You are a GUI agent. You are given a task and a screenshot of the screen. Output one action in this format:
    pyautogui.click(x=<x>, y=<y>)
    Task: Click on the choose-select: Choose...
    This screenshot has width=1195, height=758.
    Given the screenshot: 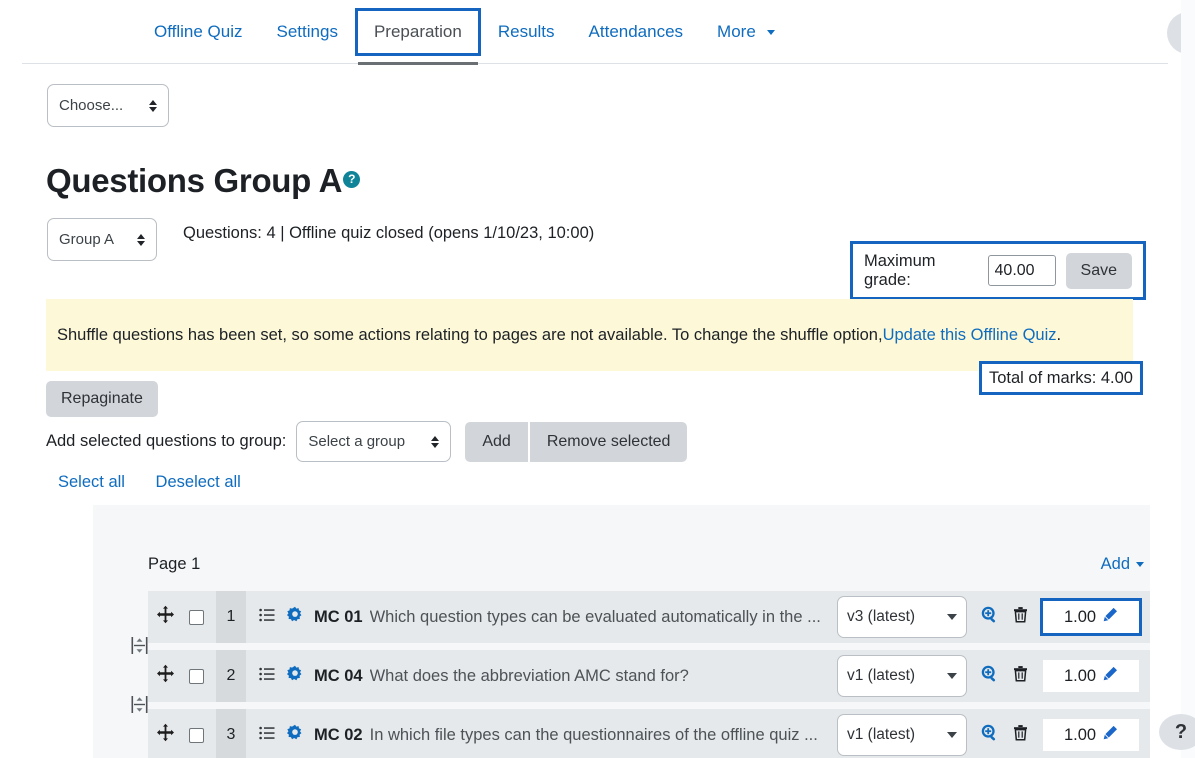 What is the action you would take?
    pyautogui.click(x=108, y=105)
    